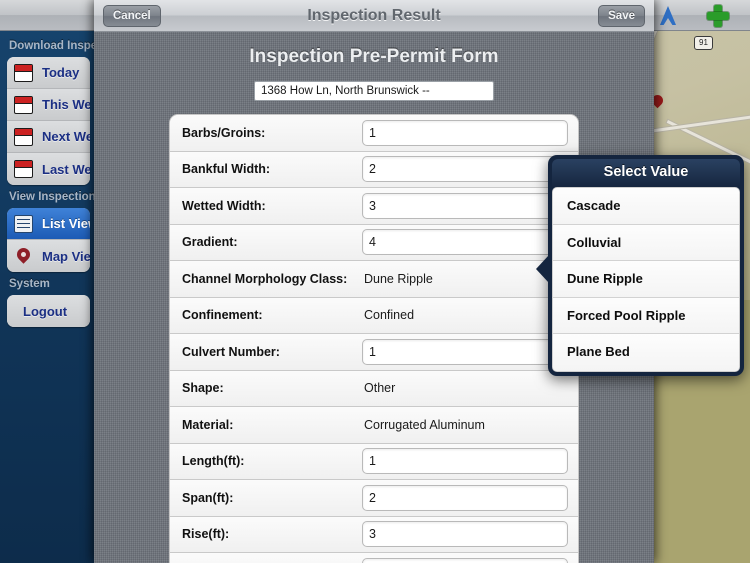 The height and width of the screenshot is (563, 750). Describe the element at coordinates (206, 534) in the screenshot. I see `row-label: Rise(ft):` at that location.